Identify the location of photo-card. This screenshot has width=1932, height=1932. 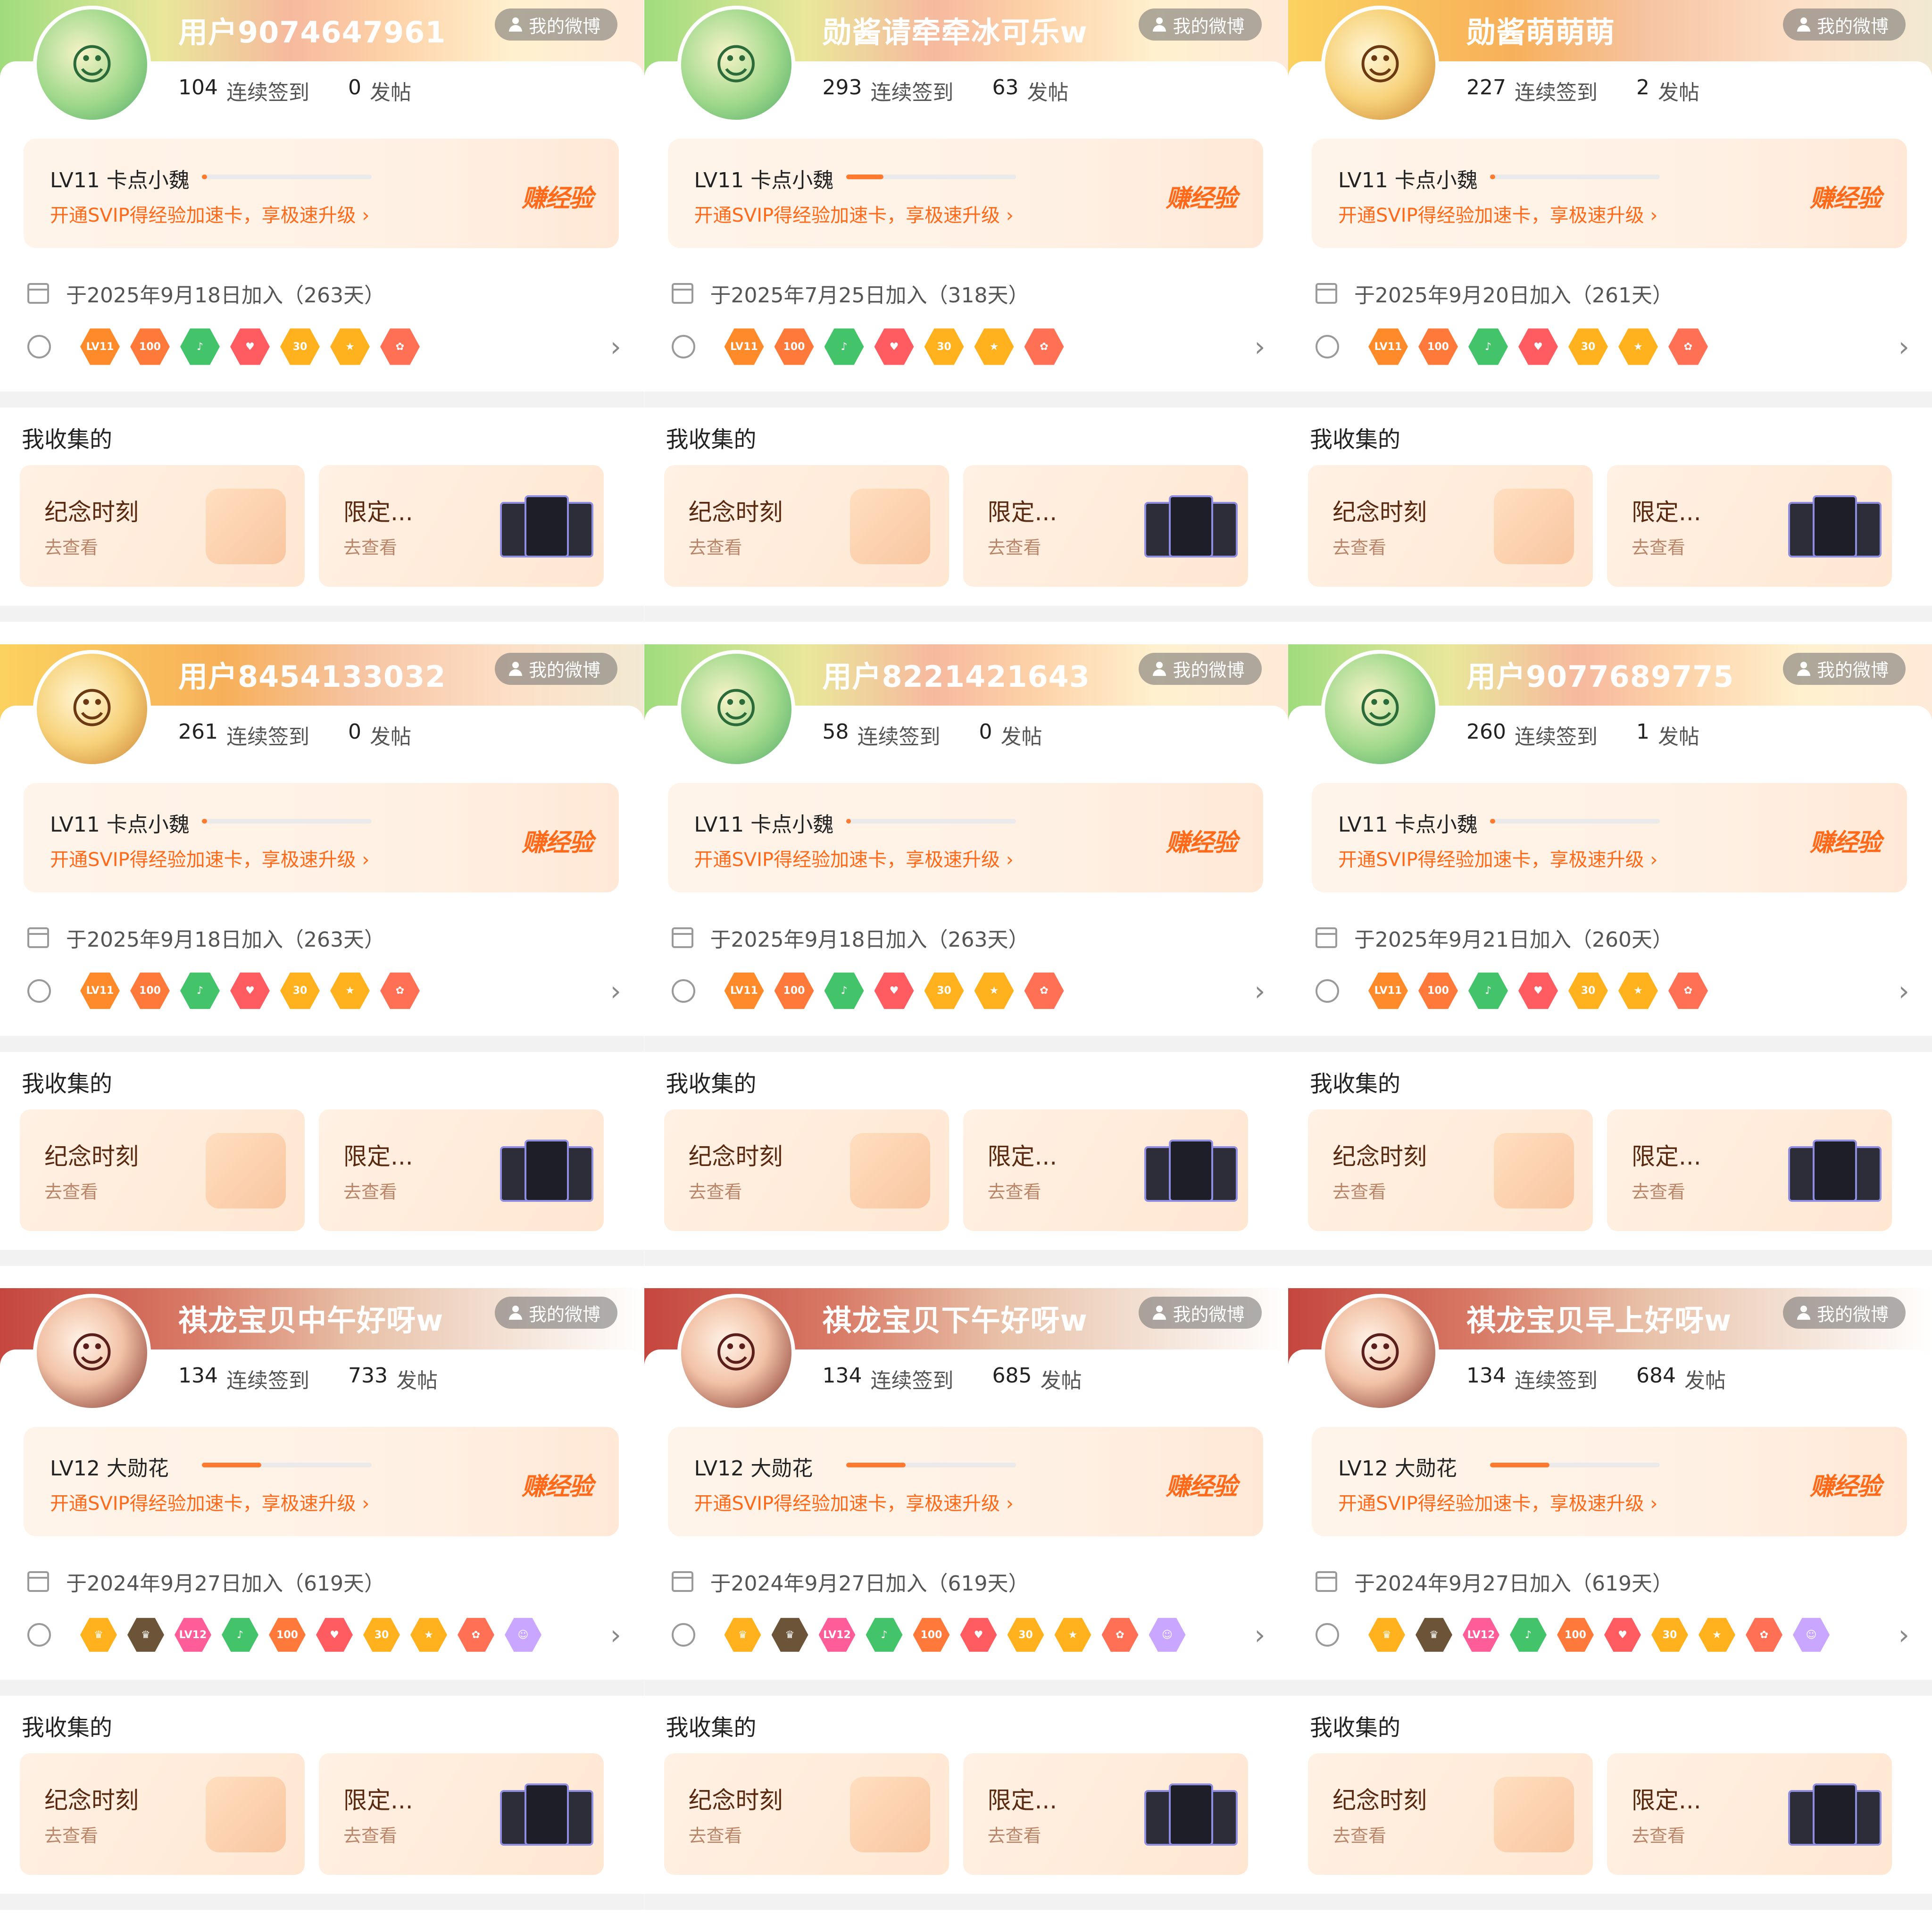
(547, 1814).